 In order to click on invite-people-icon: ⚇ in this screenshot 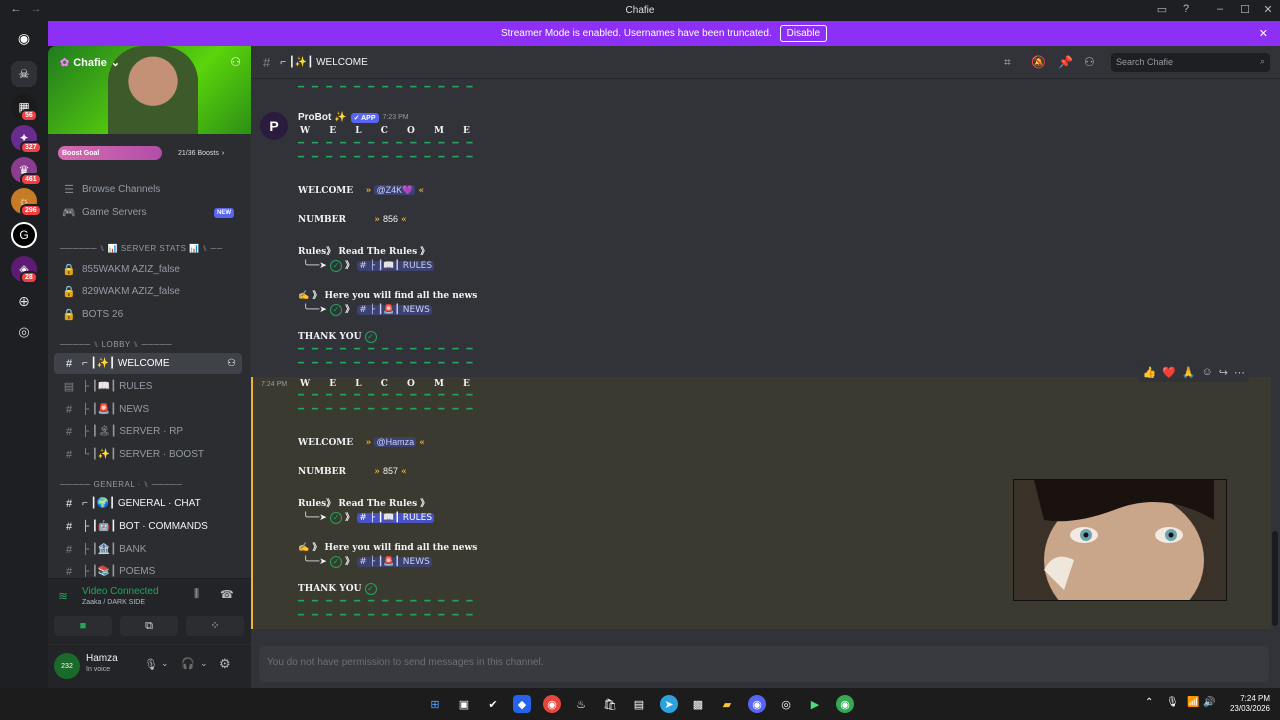, I will do `click(235, 62)`.